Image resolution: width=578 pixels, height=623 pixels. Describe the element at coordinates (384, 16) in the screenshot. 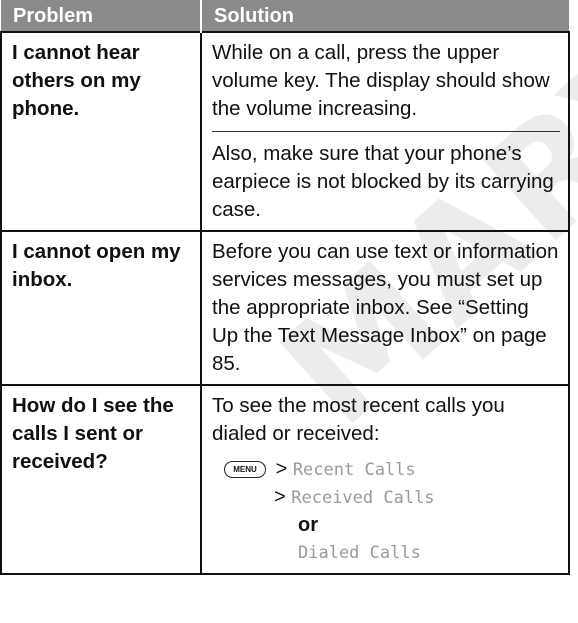

I see `solution-column-header: Solution` at that location.